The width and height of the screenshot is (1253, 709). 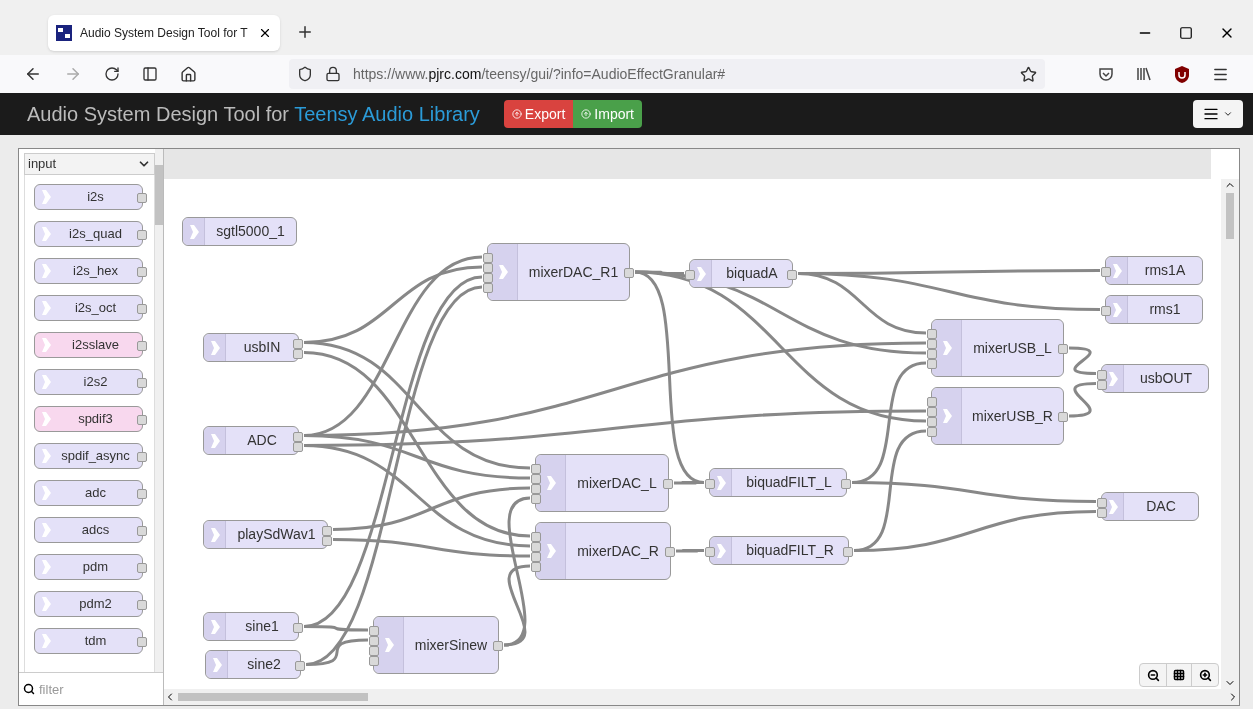 What do you see at coordinates (1182, 74) in the screenshot?
I see `shield-extension-icon` at bounding box center [1182, 74].